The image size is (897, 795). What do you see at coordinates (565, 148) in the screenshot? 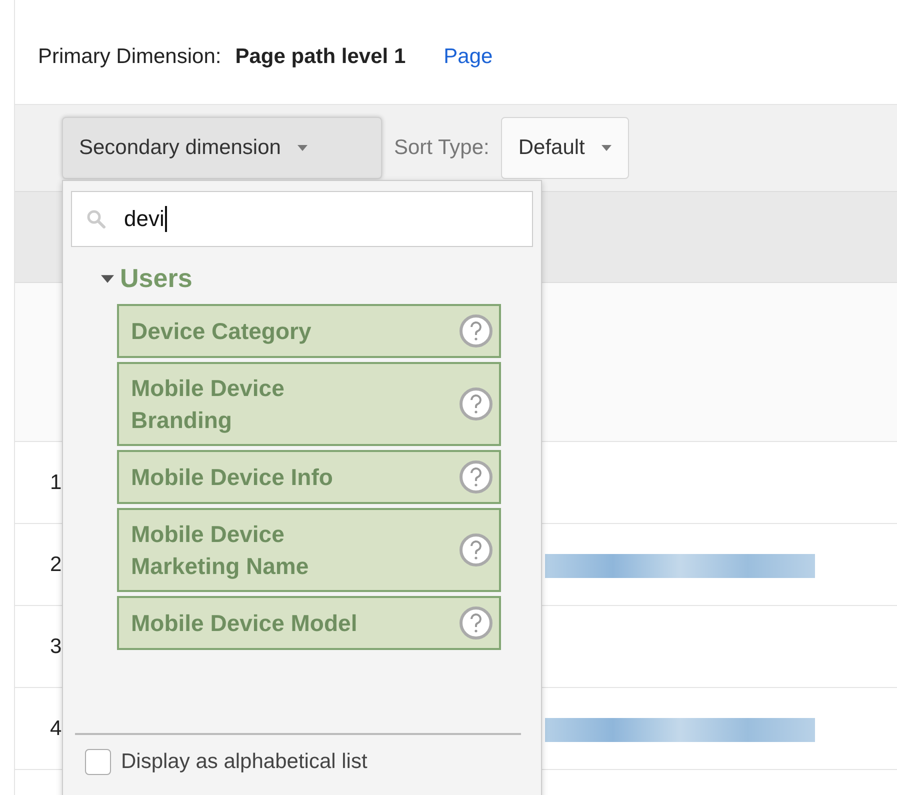
I see `sort-type-dropdown: Default` at bounding box center [565, 148].